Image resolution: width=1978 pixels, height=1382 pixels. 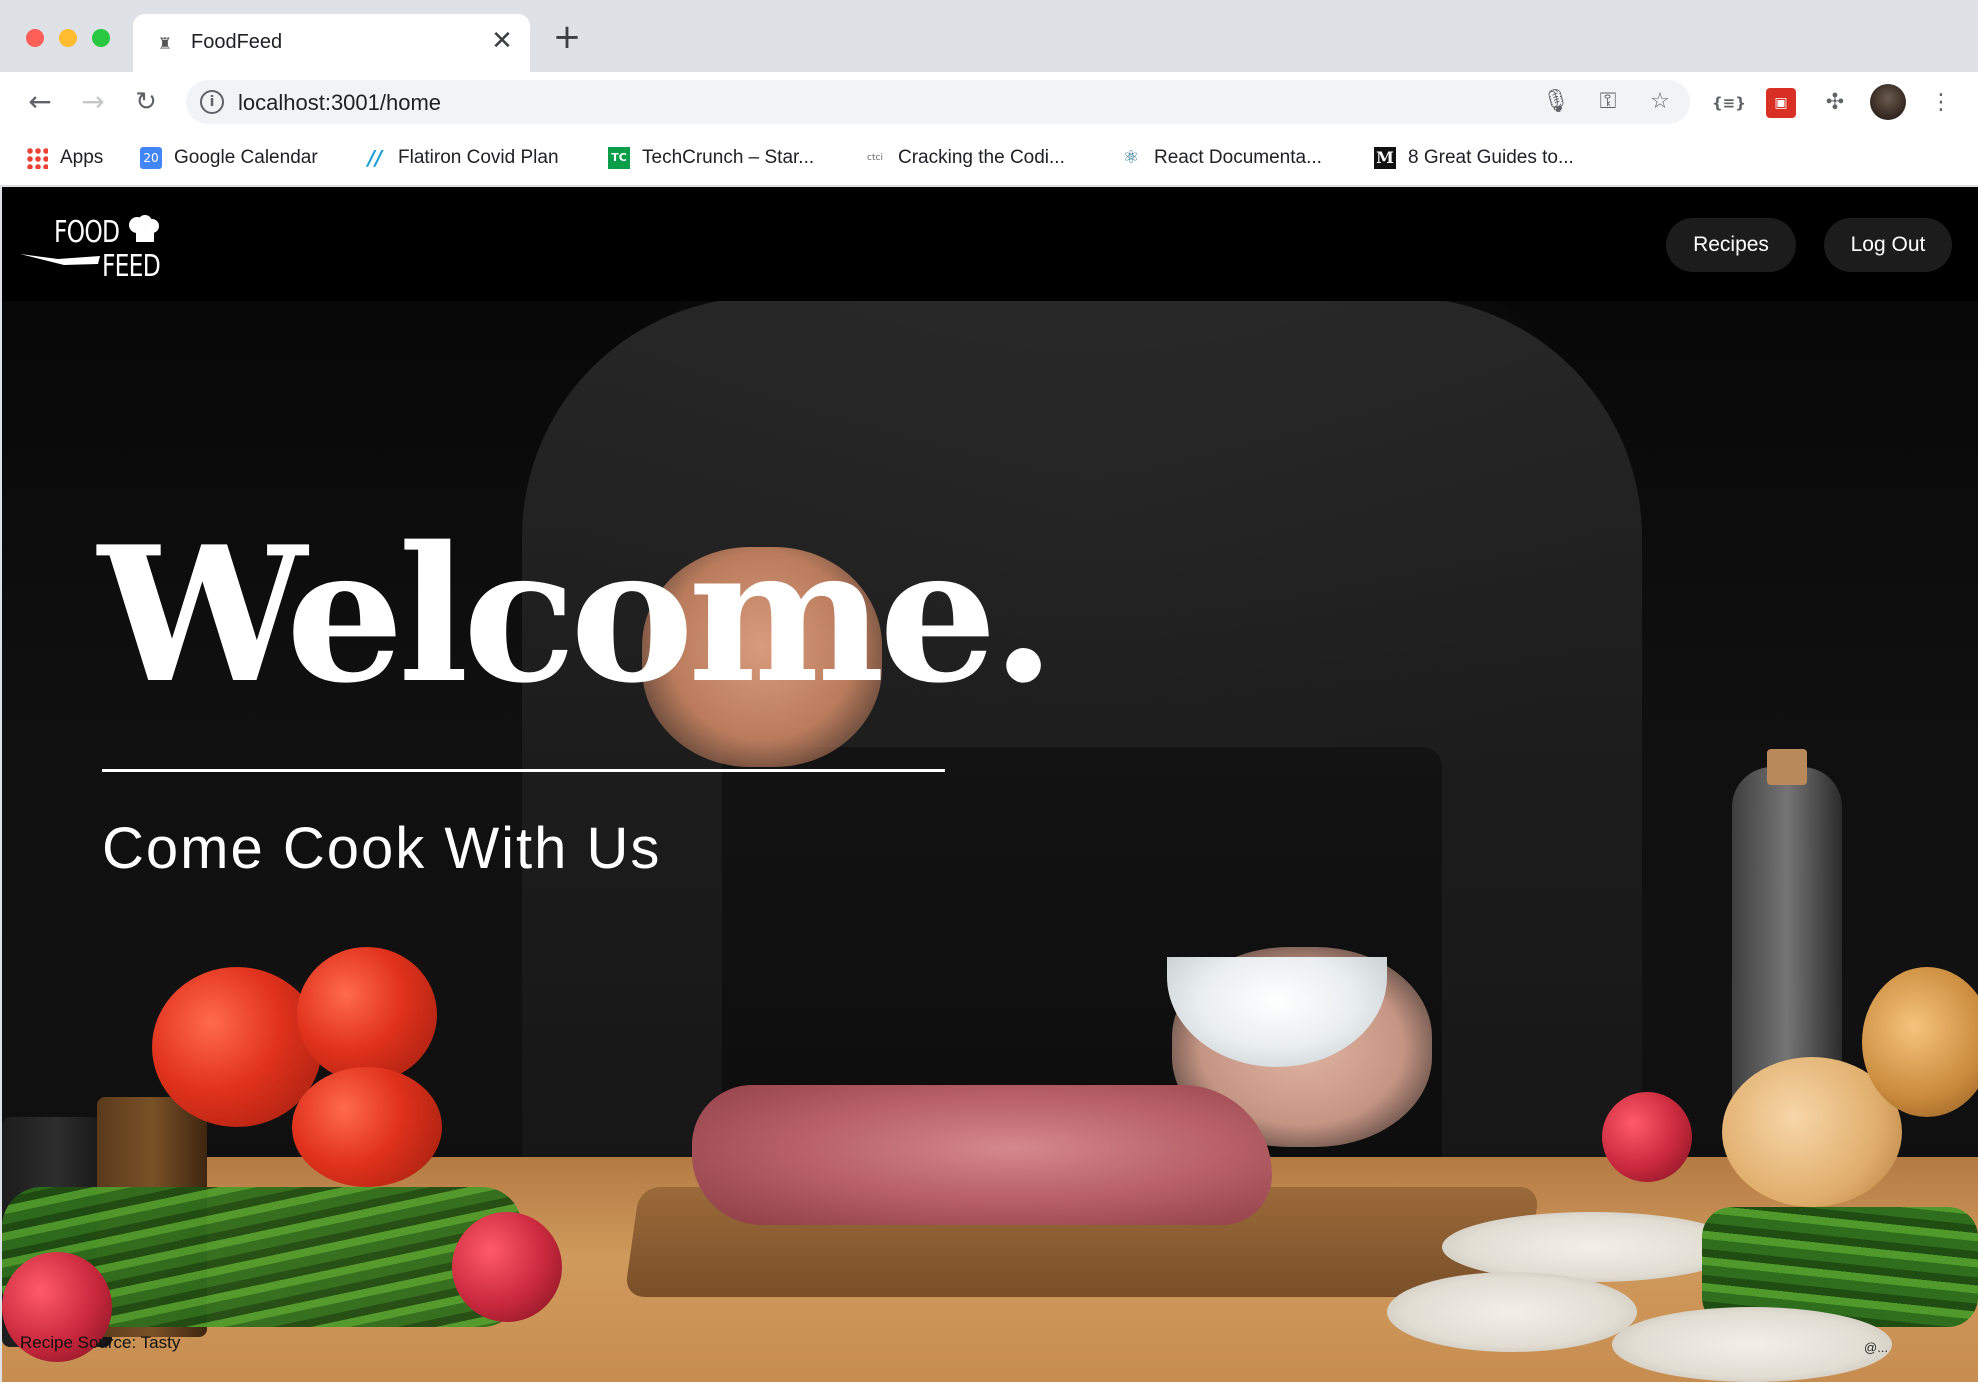 I want to click on chef-hat-icon: ♜, so click(x=165, y=43).